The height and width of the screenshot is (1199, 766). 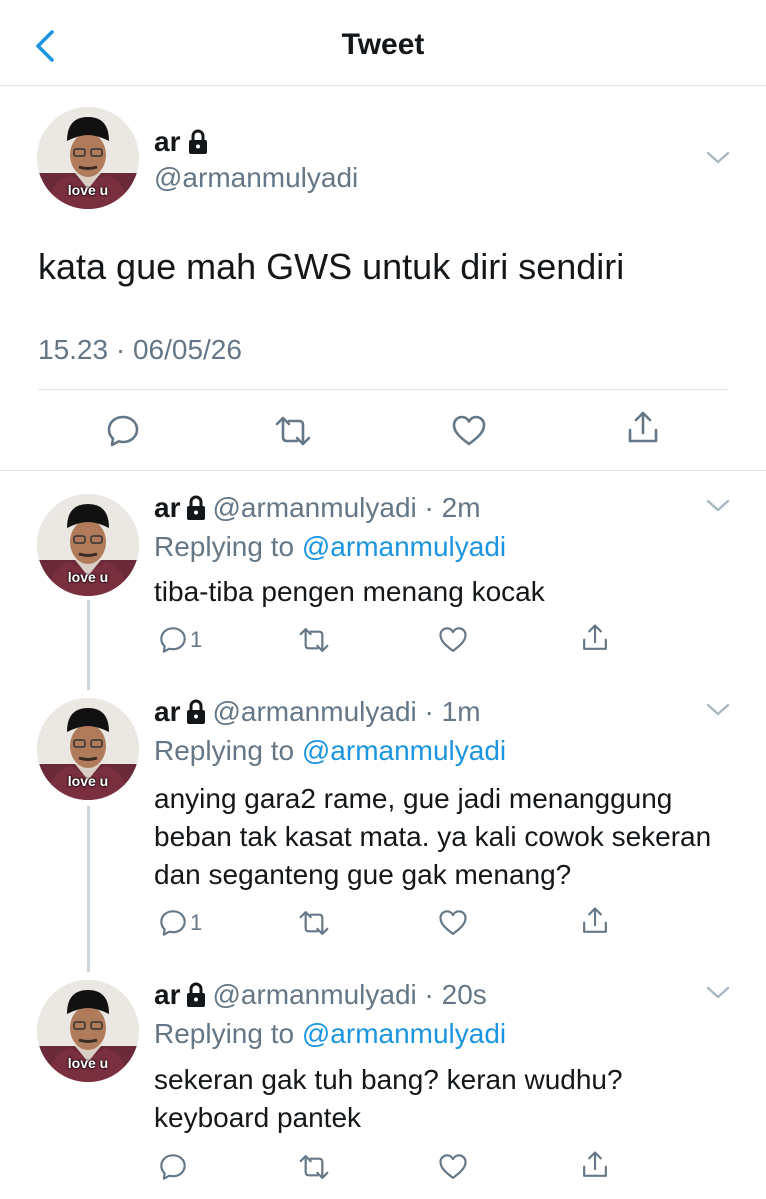 I want to click on reply-author: ar @armanmulyadi · 1m, so click(x=317, y=712).